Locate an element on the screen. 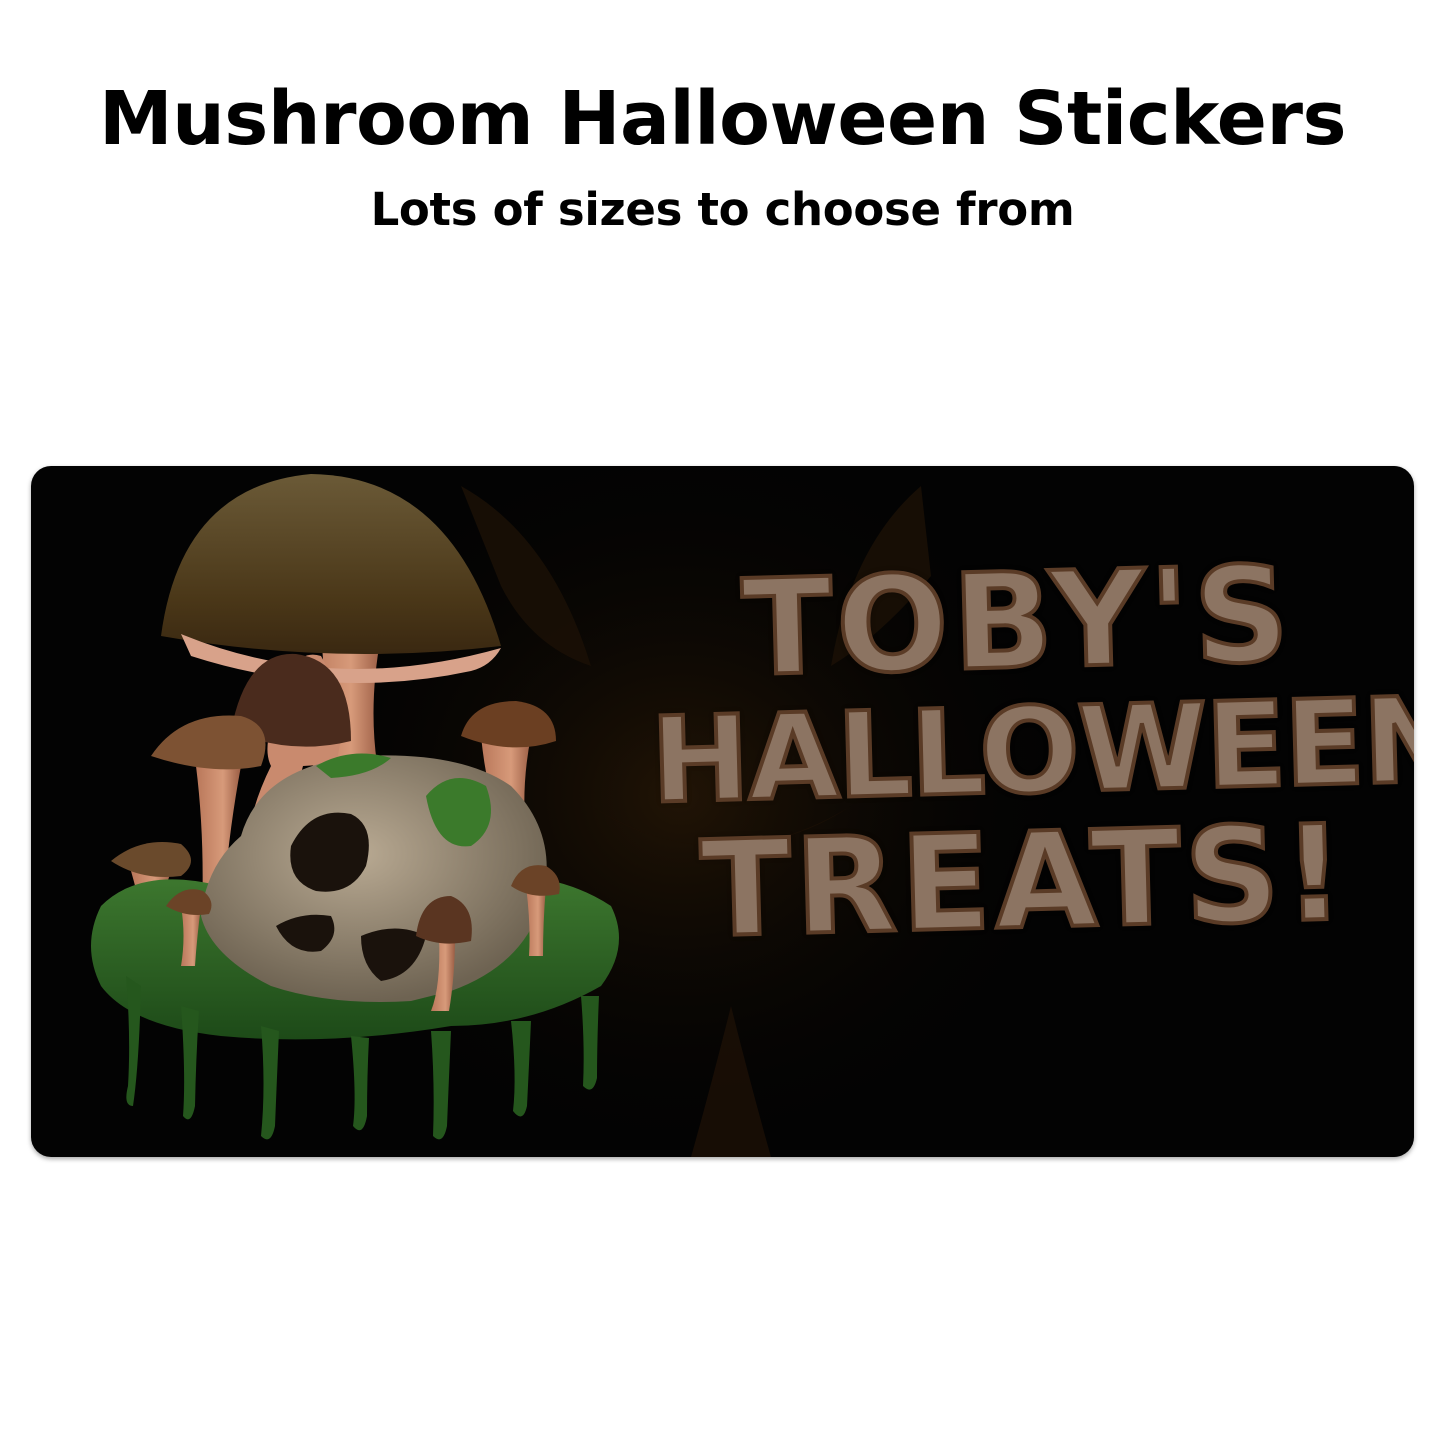 This screenshot has width=1445, height=1445. page-subtitle: Lots of sizes to choose from is located at coordinates (722, 209).